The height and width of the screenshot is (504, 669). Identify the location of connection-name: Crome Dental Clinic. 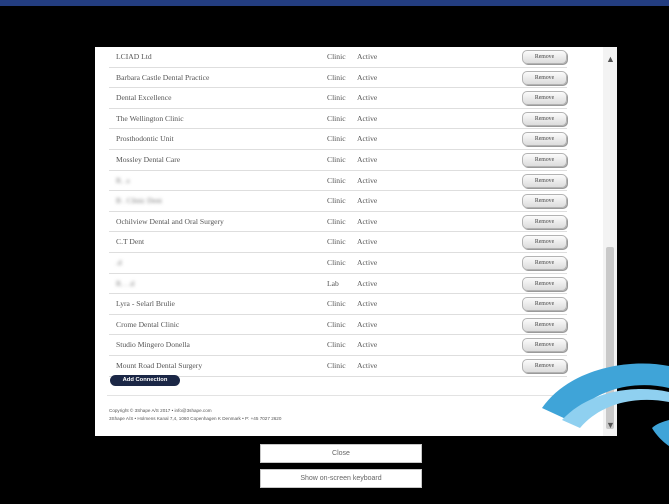
(148, 324).